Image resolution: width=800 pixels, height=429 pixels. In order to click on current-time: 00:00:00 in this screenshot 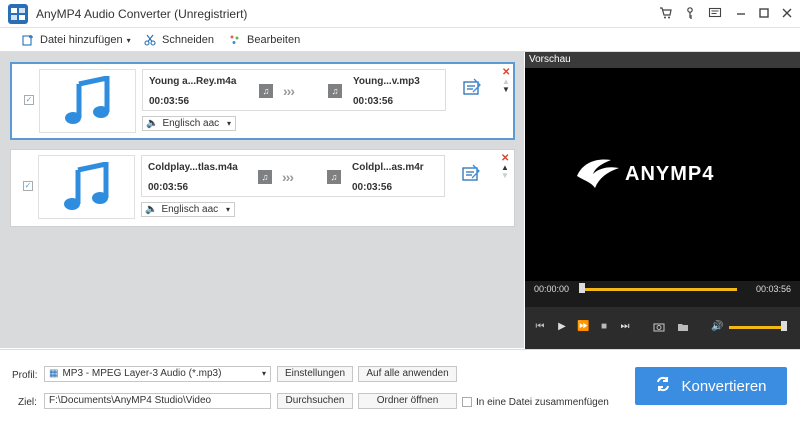, I will do `click(552, 289)`.